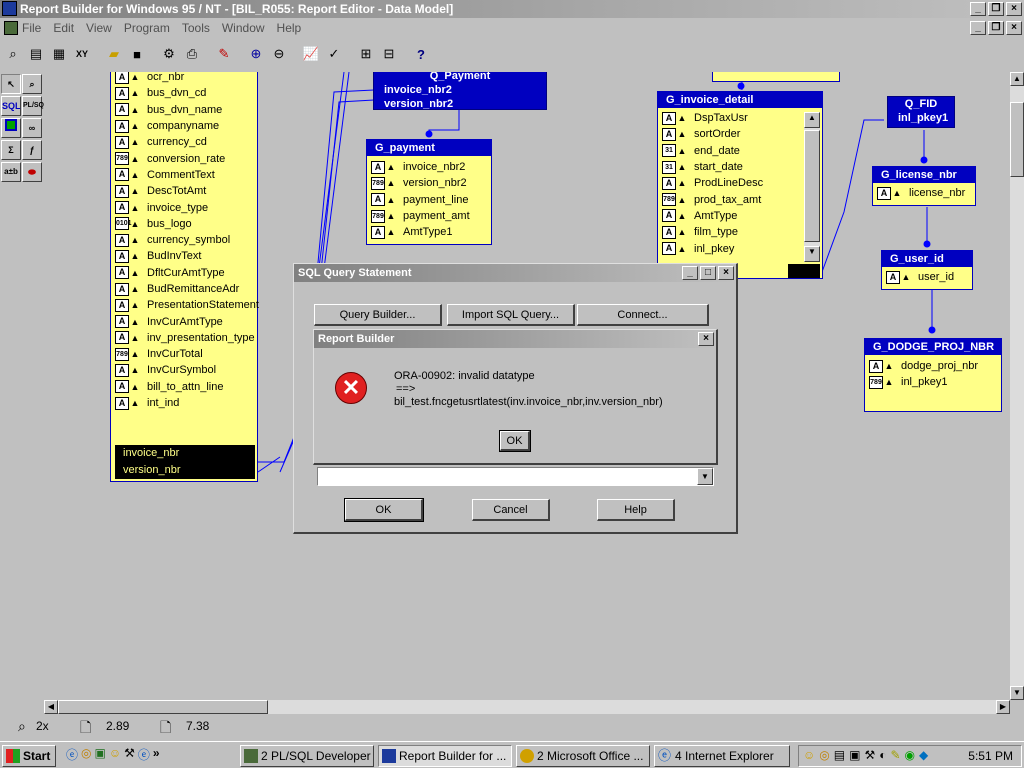  I want to click on g-invoice-detail-item: A ▲ AmtType, so click(731, 216).